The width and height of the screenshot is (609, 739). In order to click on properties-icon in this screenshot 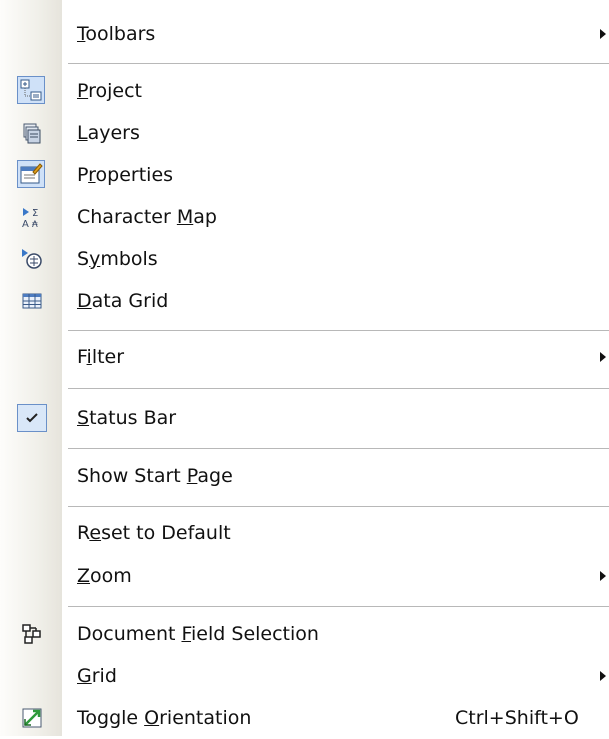, I will do `click(31, 174)`.